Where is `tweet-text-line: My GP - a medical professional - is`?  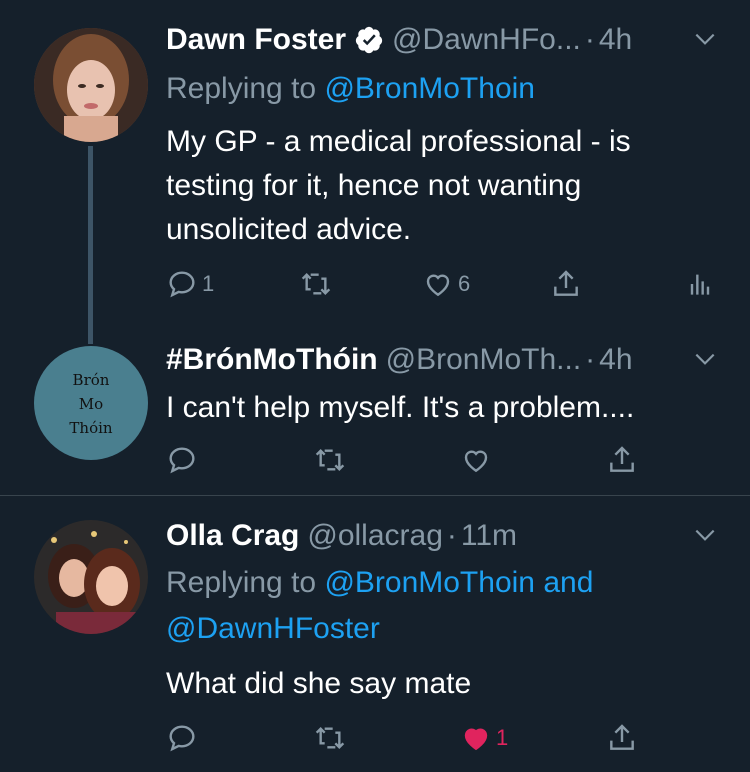
tweet-text-line: My GP - a medical professional - is is located at coordinates (398, 141).